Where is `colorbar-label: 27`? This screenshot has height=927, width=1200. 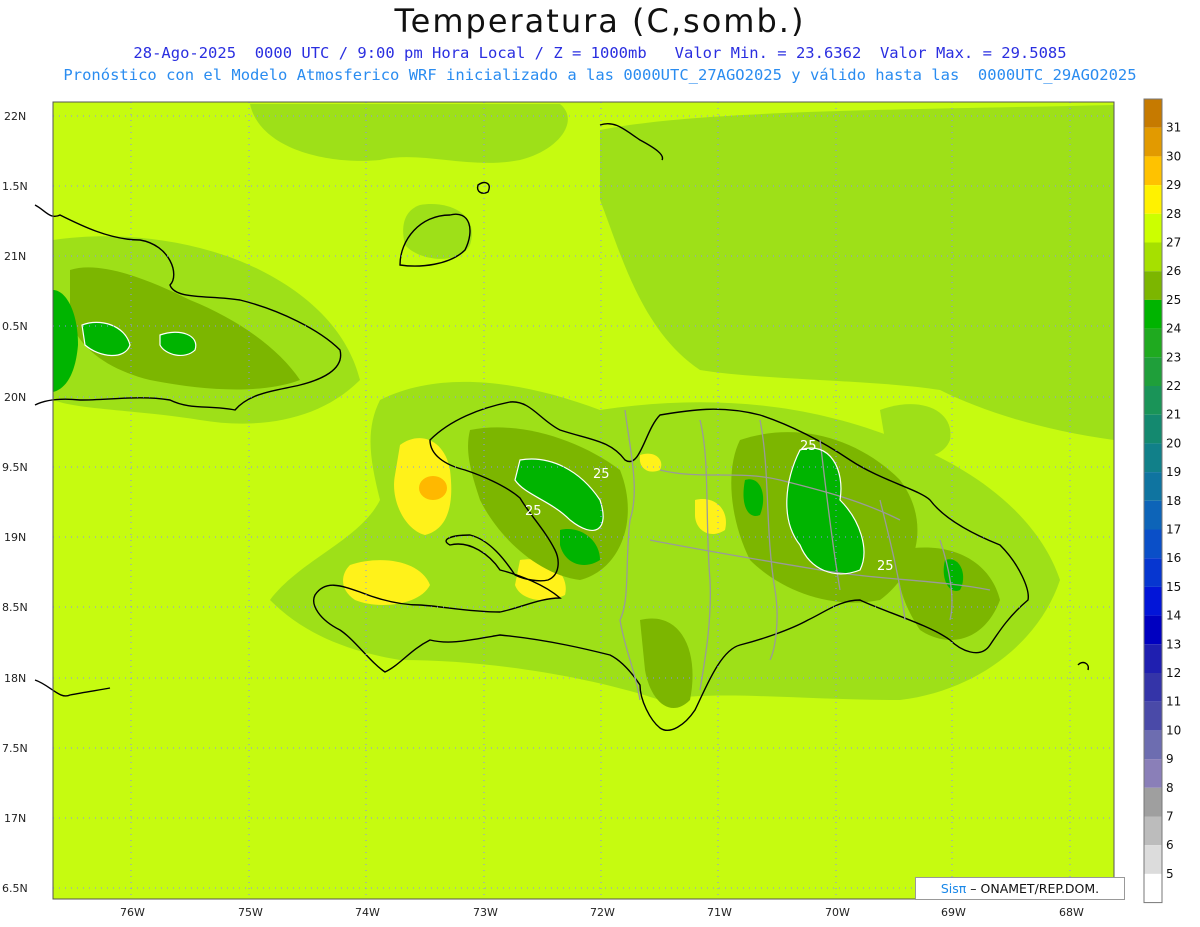 colorbar-label: 27 is located at coordinates (1173, 243).